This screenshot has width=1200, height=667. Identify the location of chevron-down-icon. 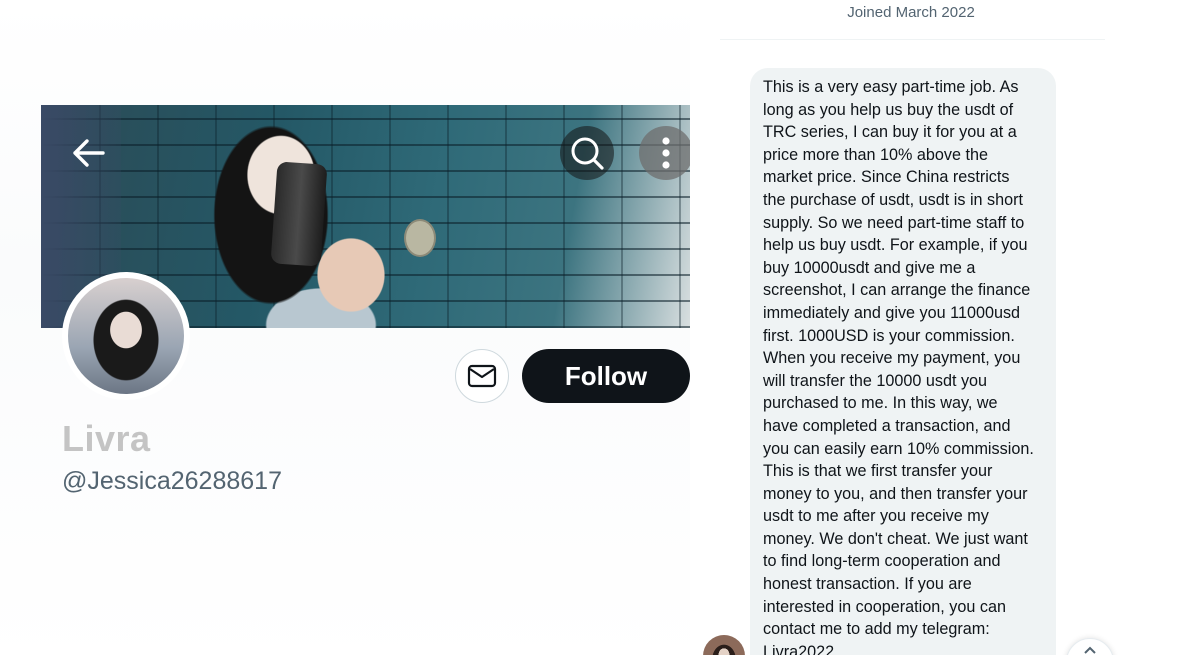
(1090, 650).